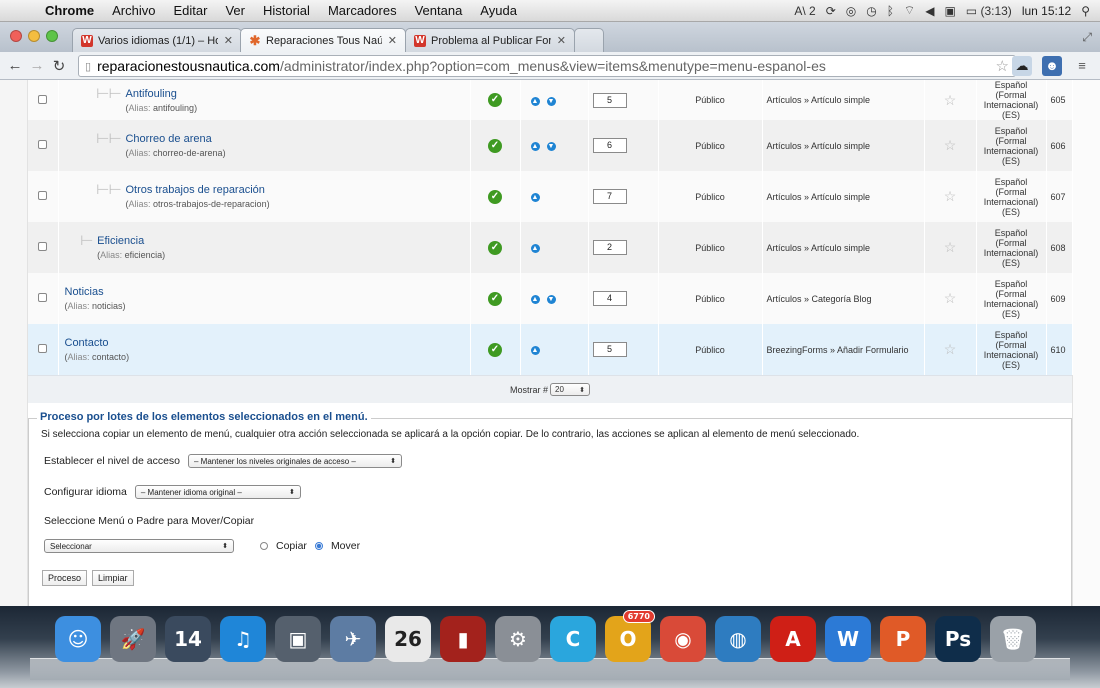 Image resolution: width=1100 pixels, height=688 pixels. What do you see at coordinates (1087, 37) in the screenshot?
I see `fullscreen-icon: ⤢` at bounding box center [1087, 37].